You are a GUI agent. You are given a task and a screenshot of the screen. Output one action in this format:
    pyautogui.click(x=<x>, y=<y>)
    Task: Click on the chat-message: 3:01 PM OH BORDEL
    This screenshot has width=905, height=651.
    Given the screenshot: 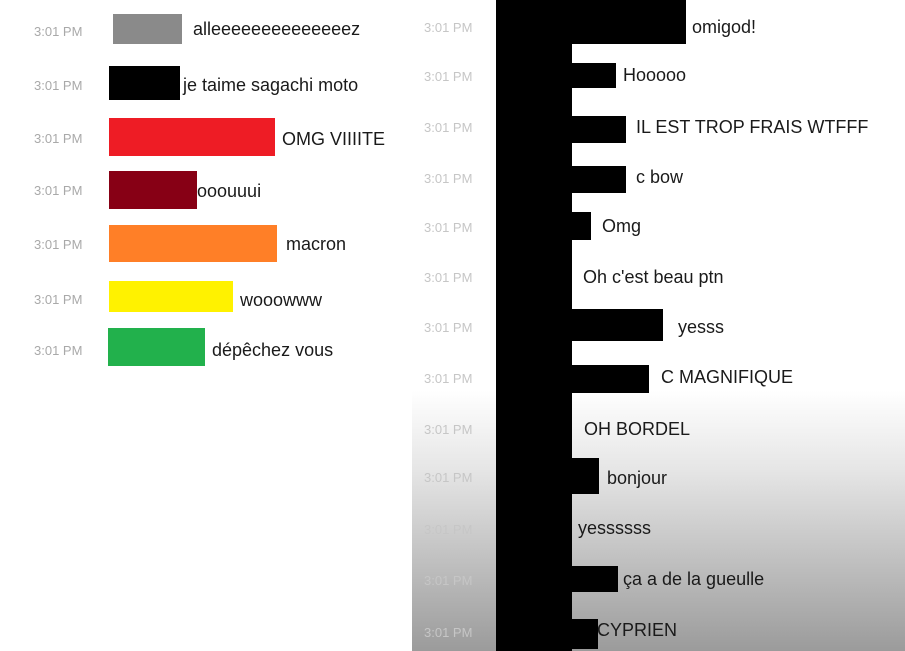 What is the action you would take?
    pyautogui.click(x=658, y=433)
    